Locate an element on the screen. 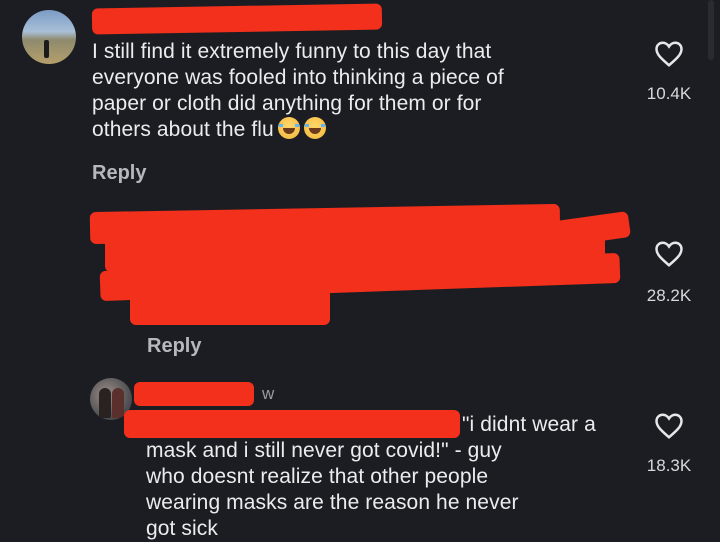 Image resolution: width=720 pixels, height=542 pixels. like-count: 18.3K is located at coordinates (669, 465).